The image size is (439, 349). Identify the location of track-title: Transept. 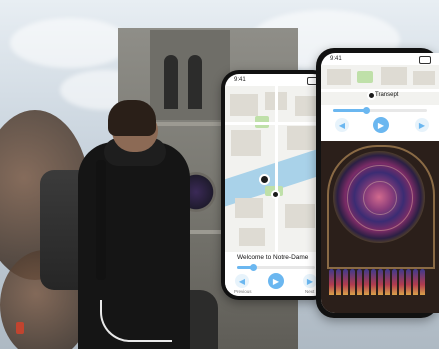
(387, 95).